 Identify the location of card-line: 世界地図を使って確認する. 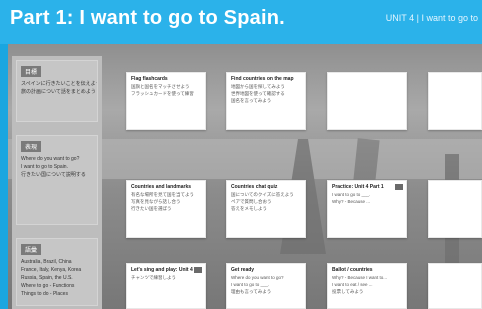
(258, 93).